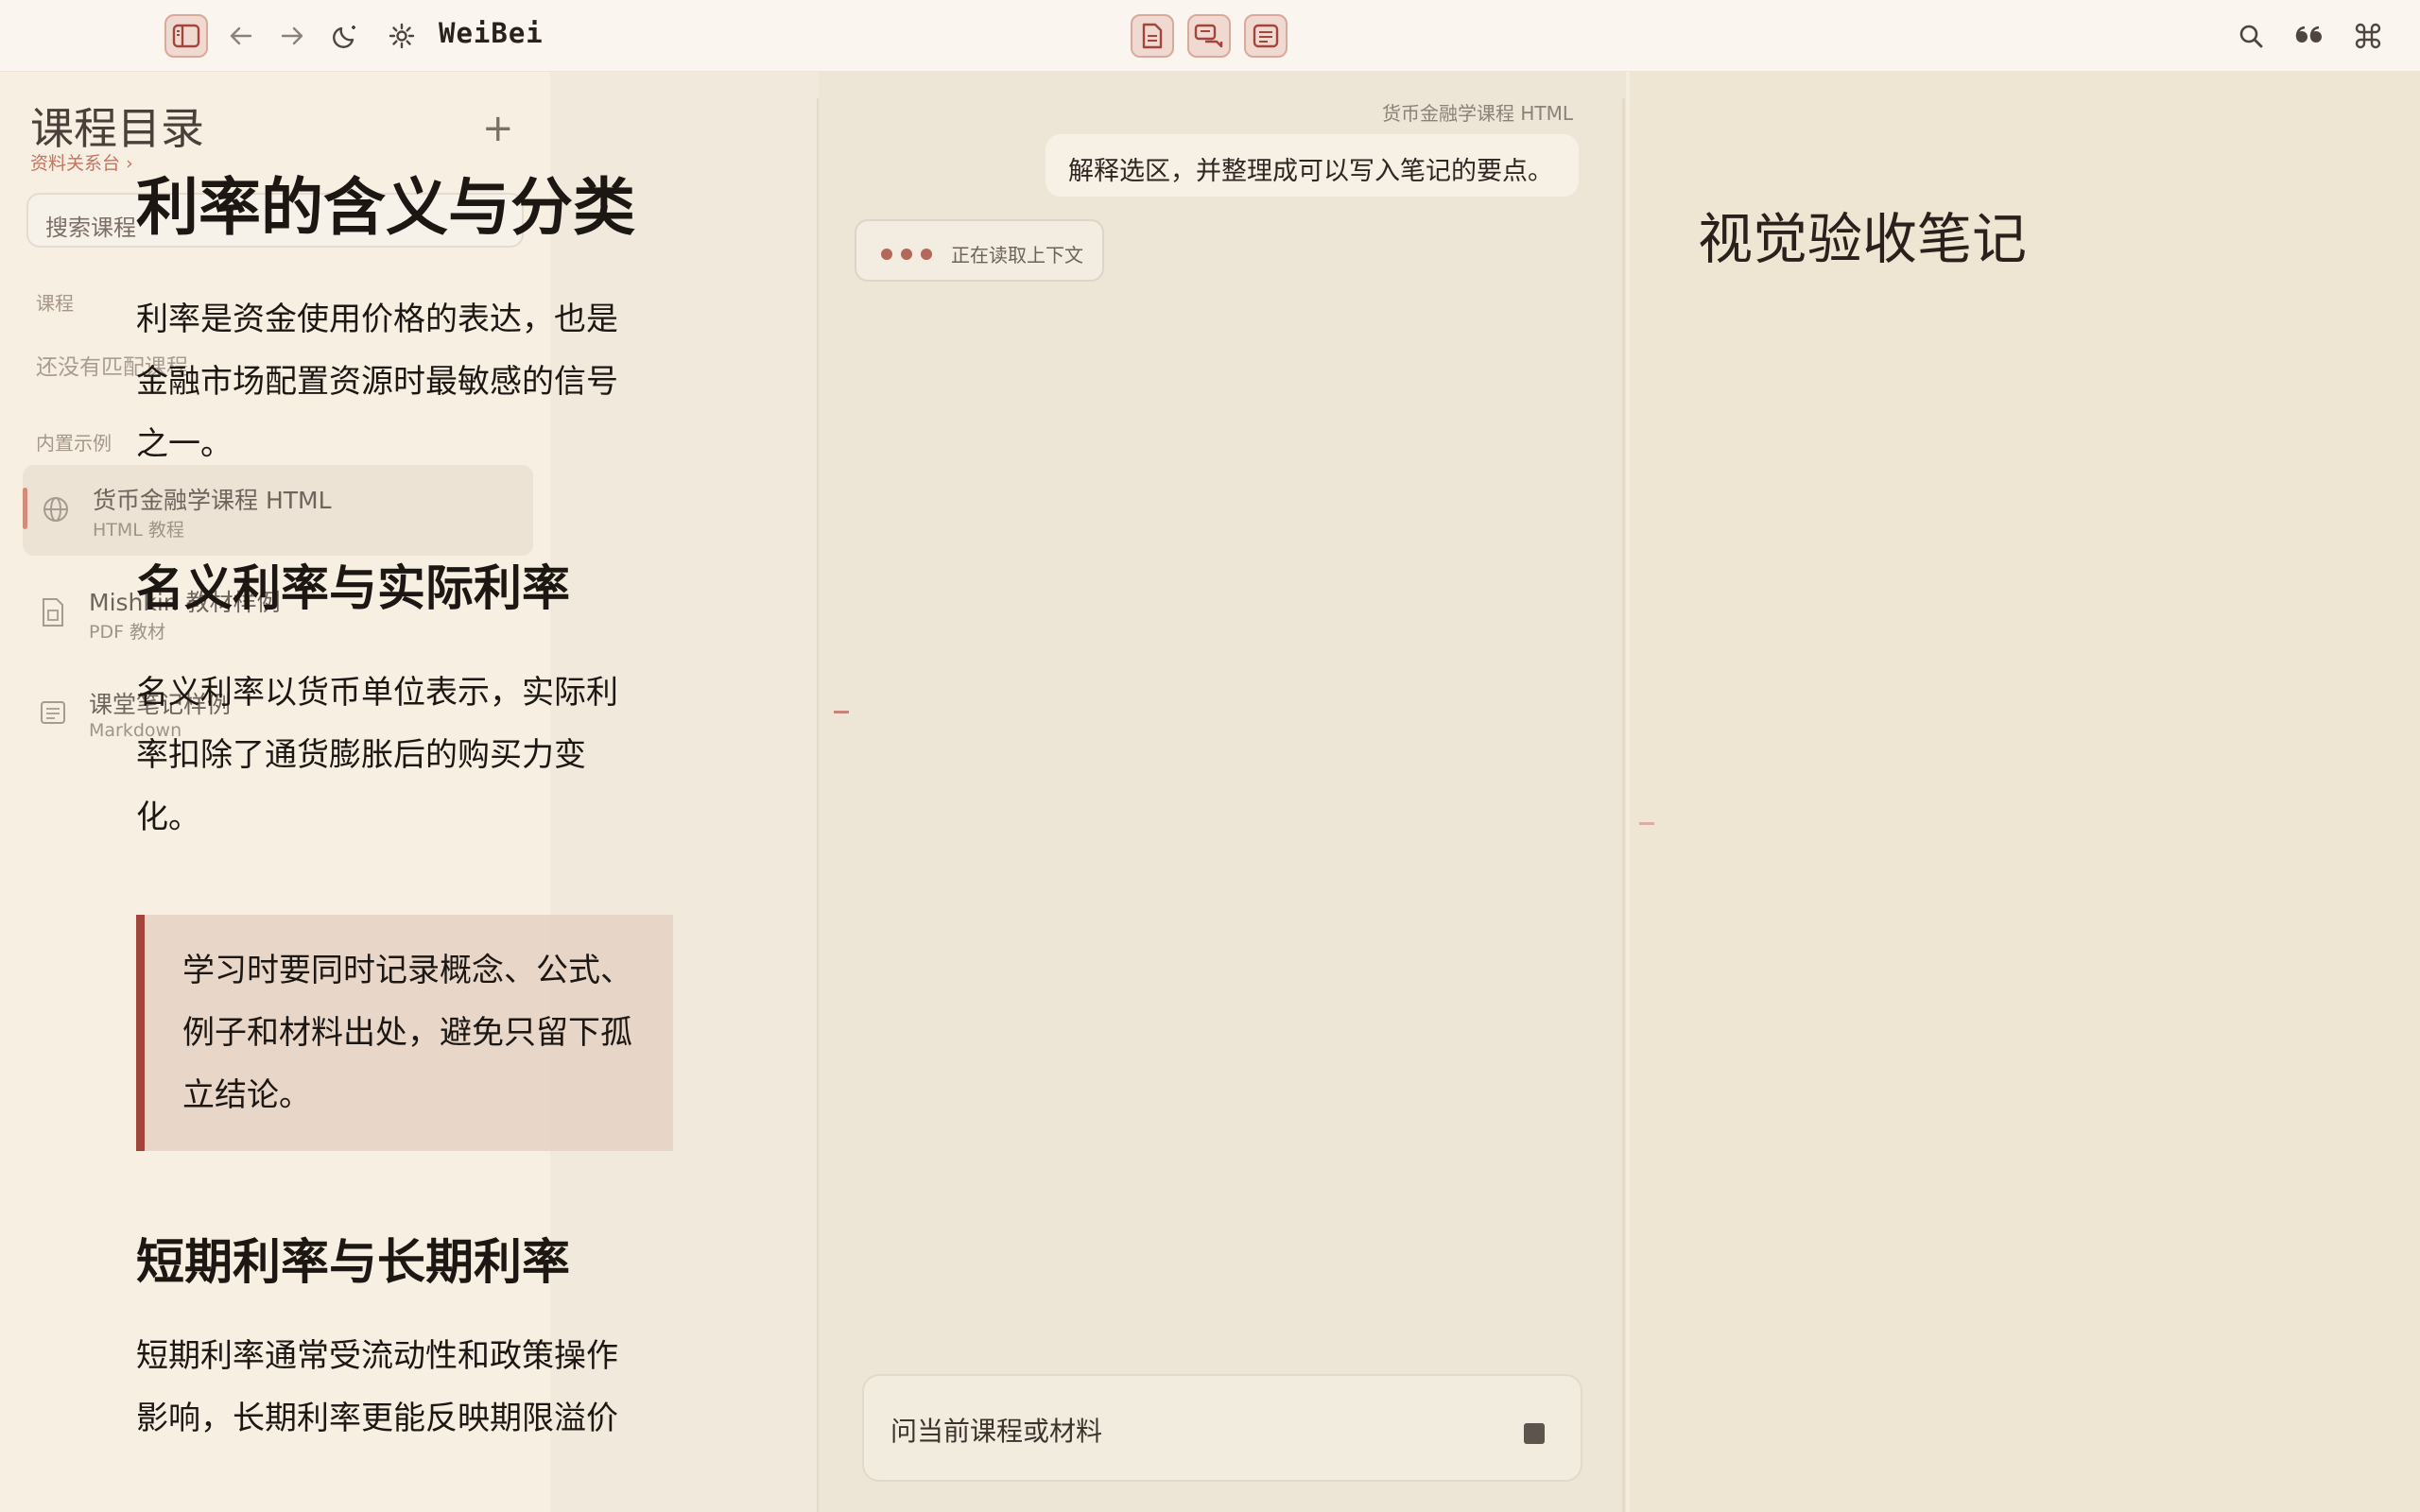 The image size is (2420, 1512). Describe the element at coordinates (385, 207) in the screenshot. I see `document-title: 利率的含义与分类` at that location.